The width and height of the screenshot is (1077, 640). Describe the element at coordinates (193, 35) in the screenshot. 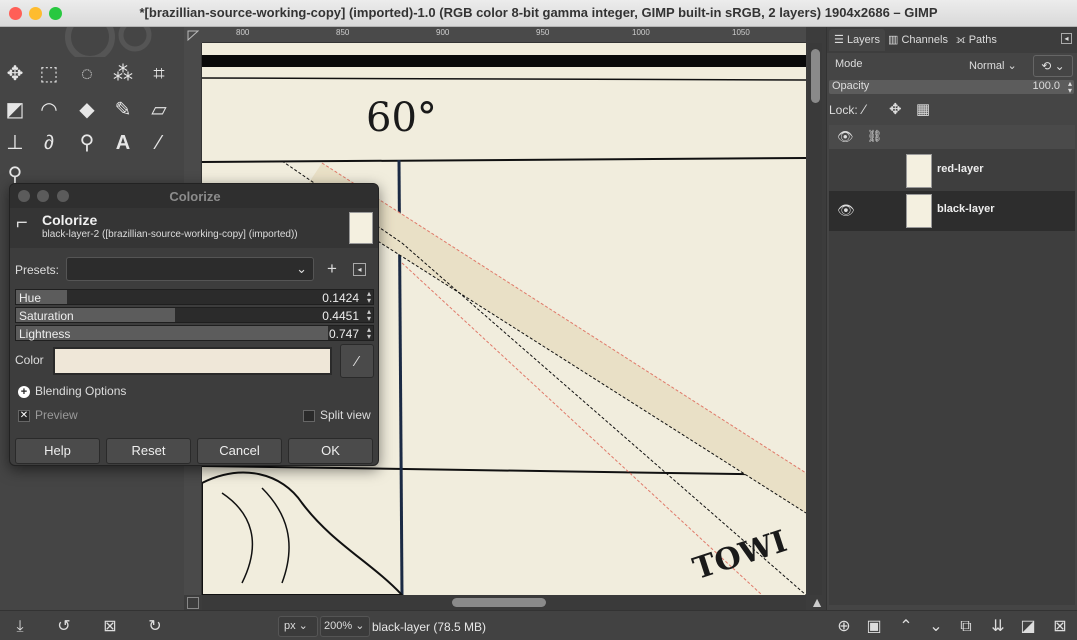

I see `ruler-corner-toggle` at that location.